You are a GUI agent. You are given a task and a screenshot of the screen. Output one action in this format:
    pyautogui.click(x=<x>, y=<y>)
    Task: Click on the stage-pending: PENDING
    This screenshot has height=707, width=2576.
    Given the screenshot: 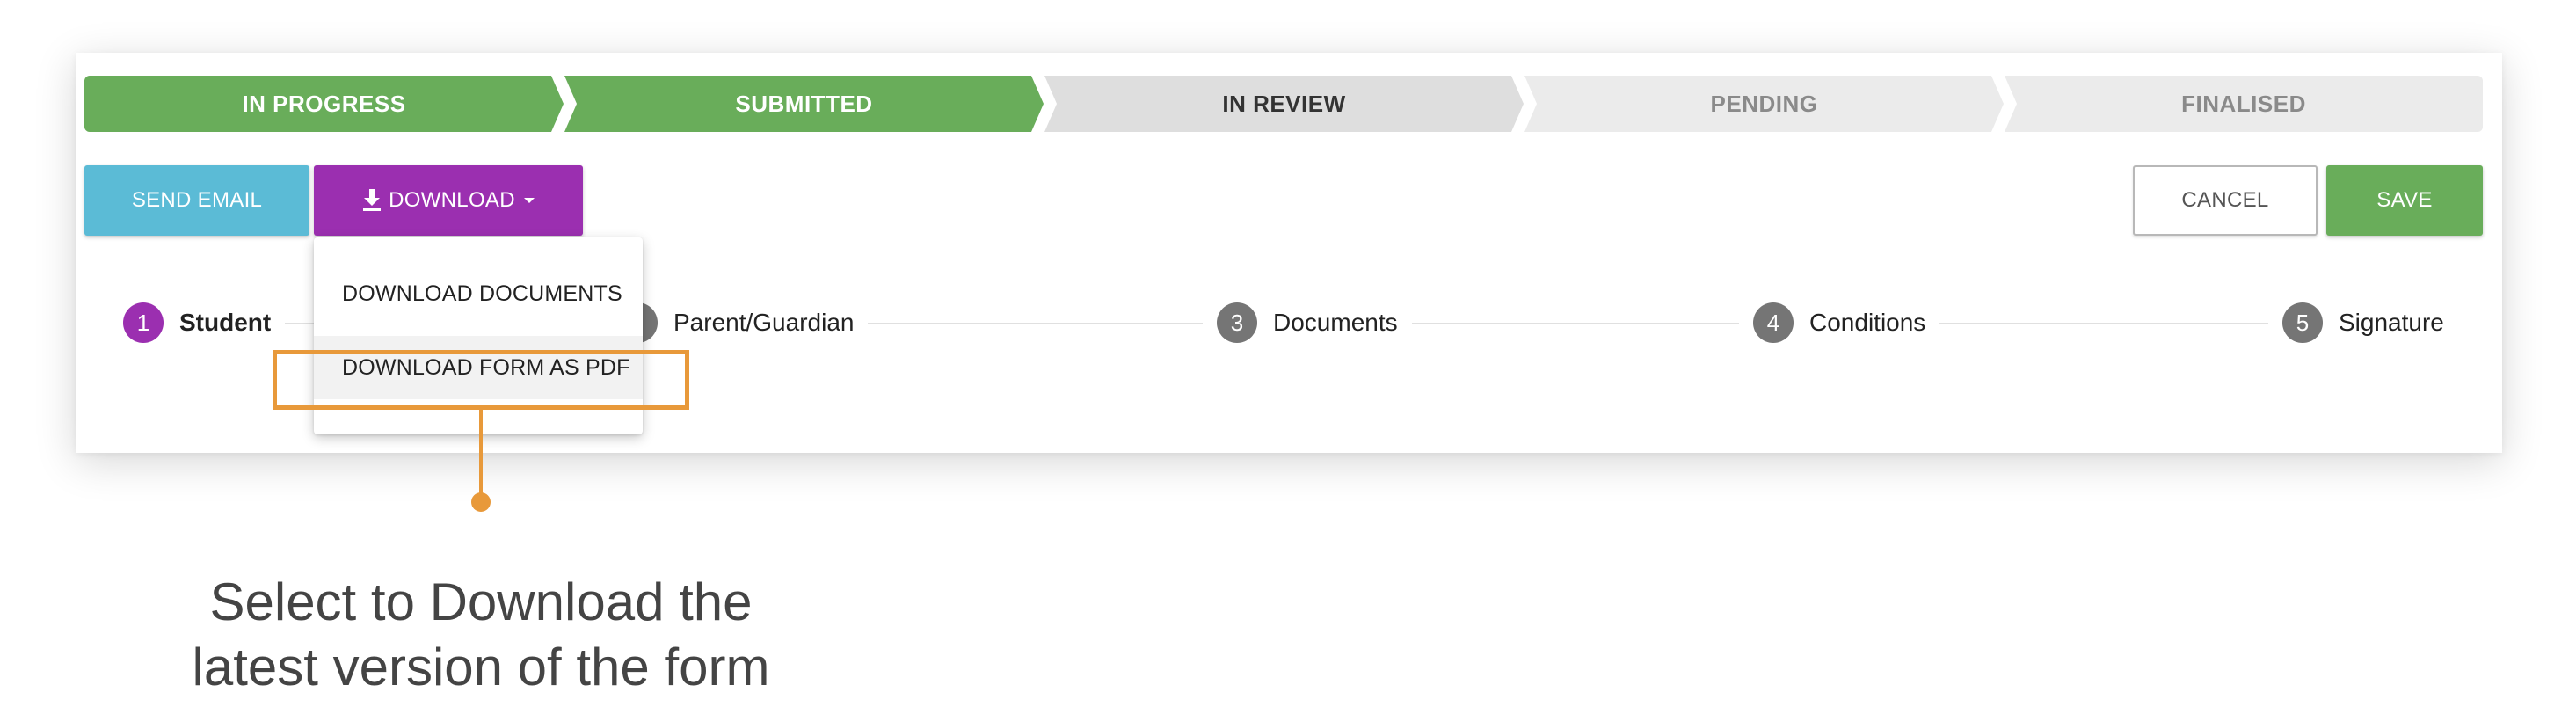 What is the action you would take?
    pyautogui.click(x=1764, y=104)
    